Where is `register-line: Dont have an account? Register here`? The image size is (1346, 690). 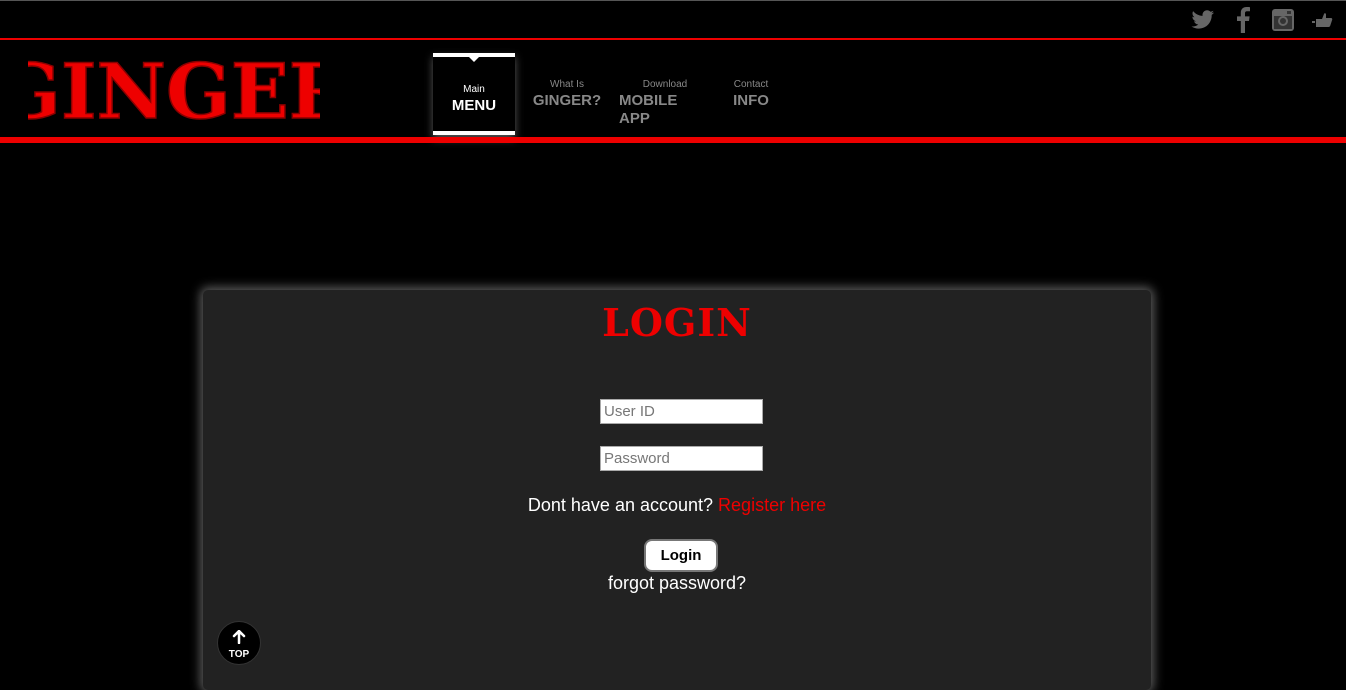 register-line: Dont have an account? Register here is located at coordinates (677, 505).